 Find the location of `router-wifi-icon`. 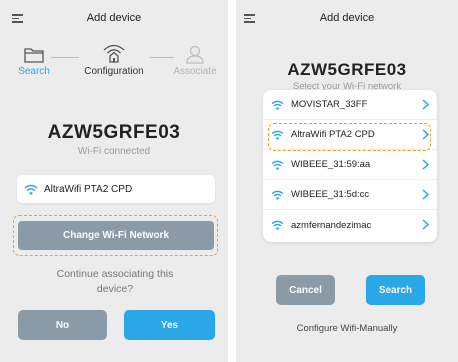

router-wifi-icon is located at coordinates (114, 53).